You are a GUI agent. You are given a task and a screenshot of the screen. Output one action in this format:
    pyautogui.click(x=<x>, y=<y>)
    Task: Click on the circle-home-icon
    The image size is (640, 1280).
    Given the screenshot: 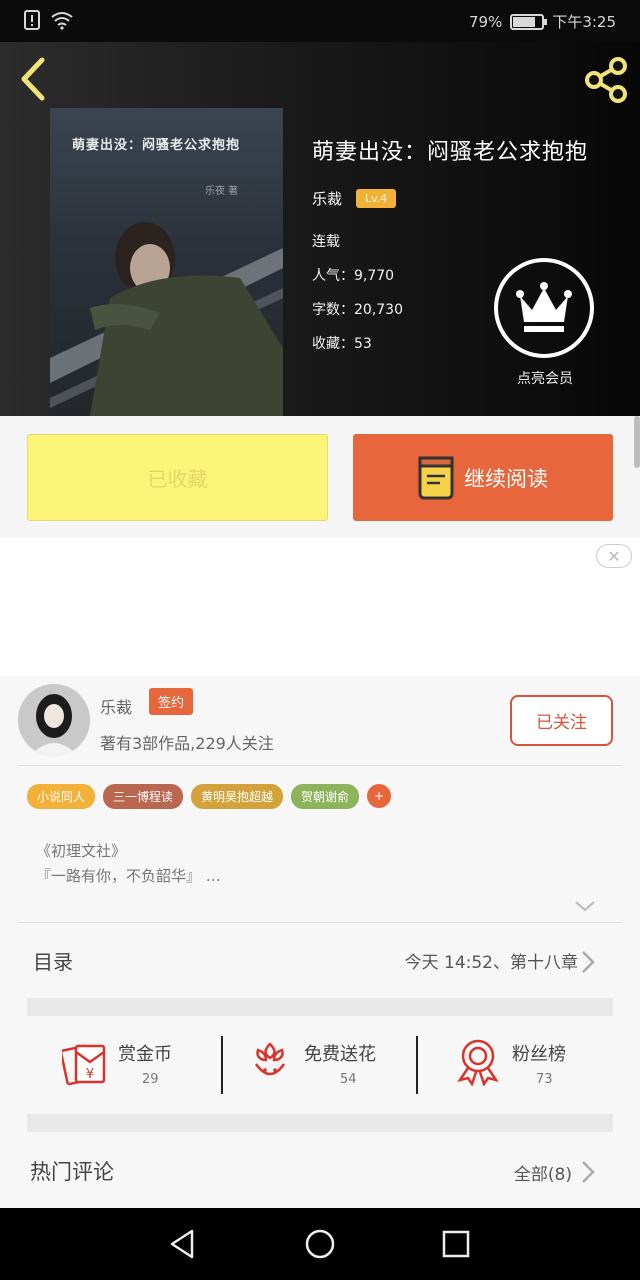 What is the action you would take?
    pyautogui.click(x=320, y=1244)
    